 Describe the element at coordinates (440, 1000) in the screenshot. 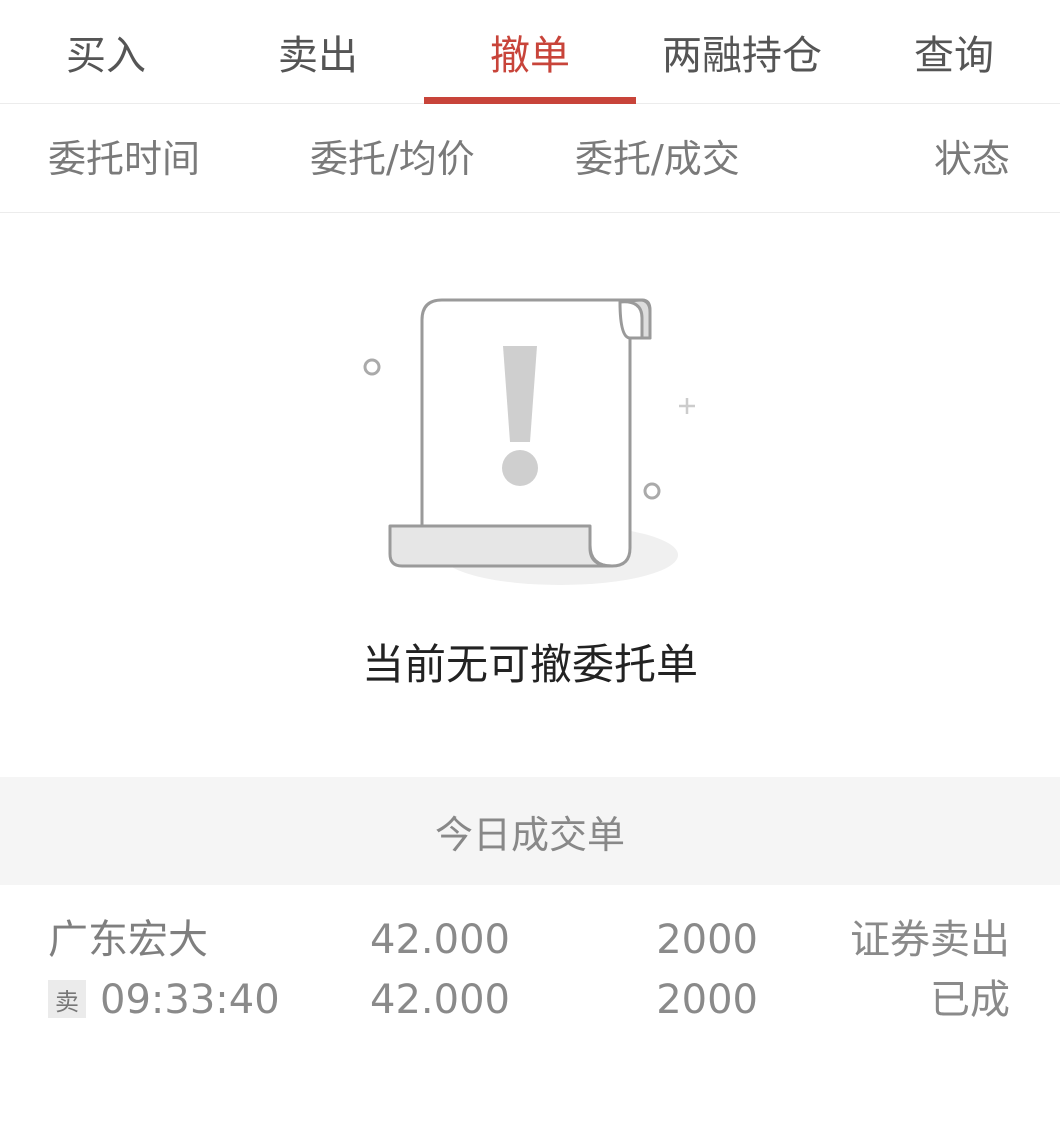

I see `avg-price: 42.000` at that location.